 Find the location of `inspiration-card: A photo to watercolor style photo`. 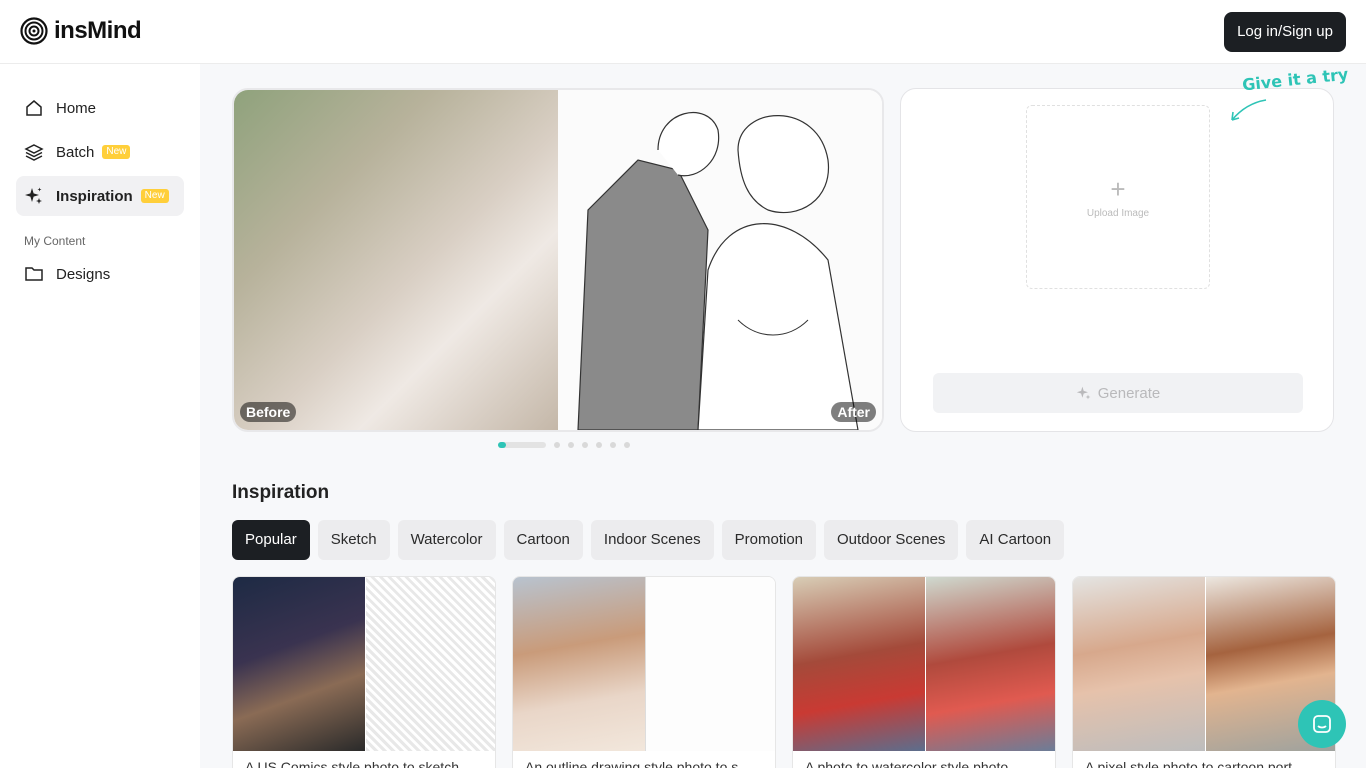

inspiration-card: A photo to watercolor style photo is located at coordinates (924, 672).